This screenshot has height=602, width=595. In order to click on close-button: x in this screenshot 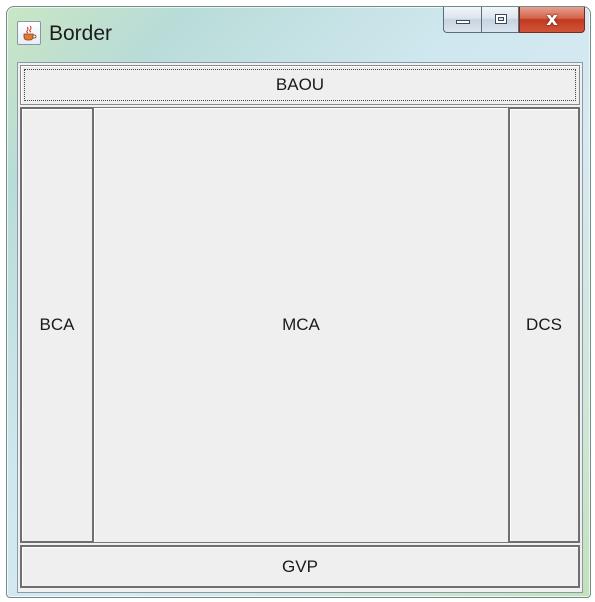, I will do `click(552, 20)`.